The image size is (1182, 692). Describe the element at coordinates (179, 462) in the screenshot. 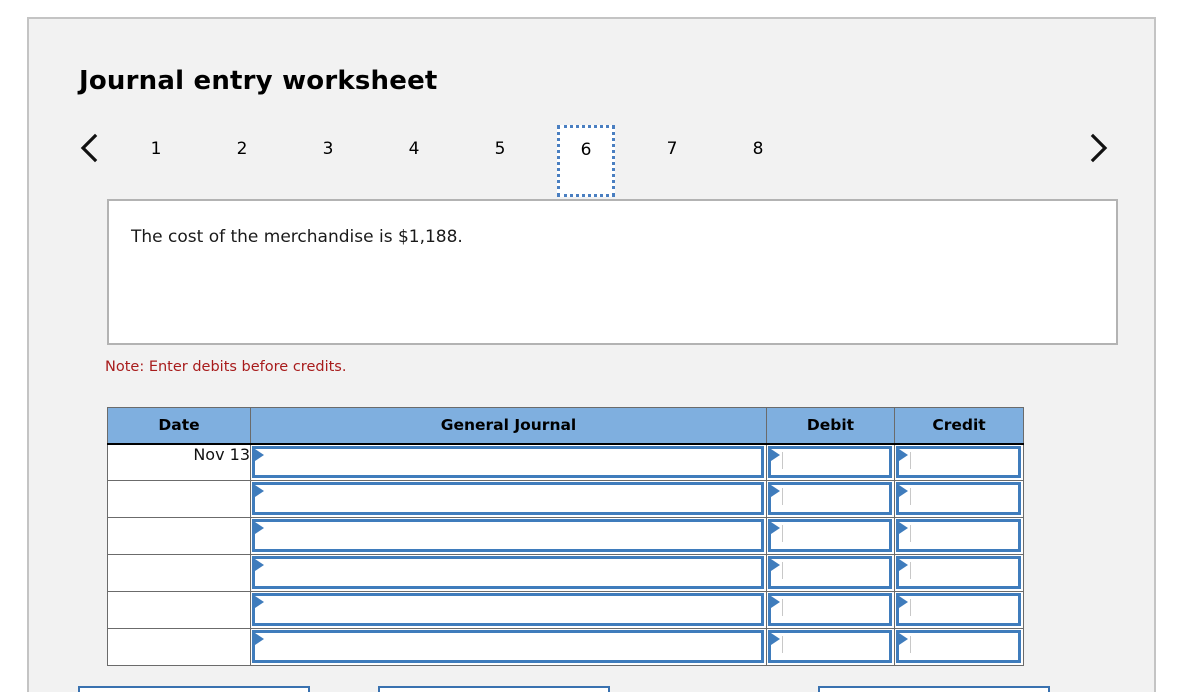

I see `date-cell: Nov 13` at that location.